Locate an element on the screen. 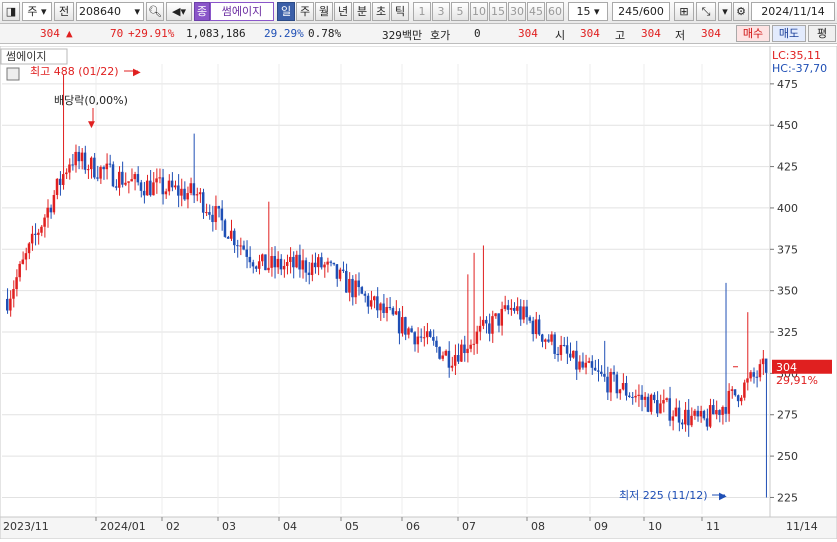 The height and width of the screenshot is (542, 837). y-tick-label: 325 is located at coordinates (787, 332).